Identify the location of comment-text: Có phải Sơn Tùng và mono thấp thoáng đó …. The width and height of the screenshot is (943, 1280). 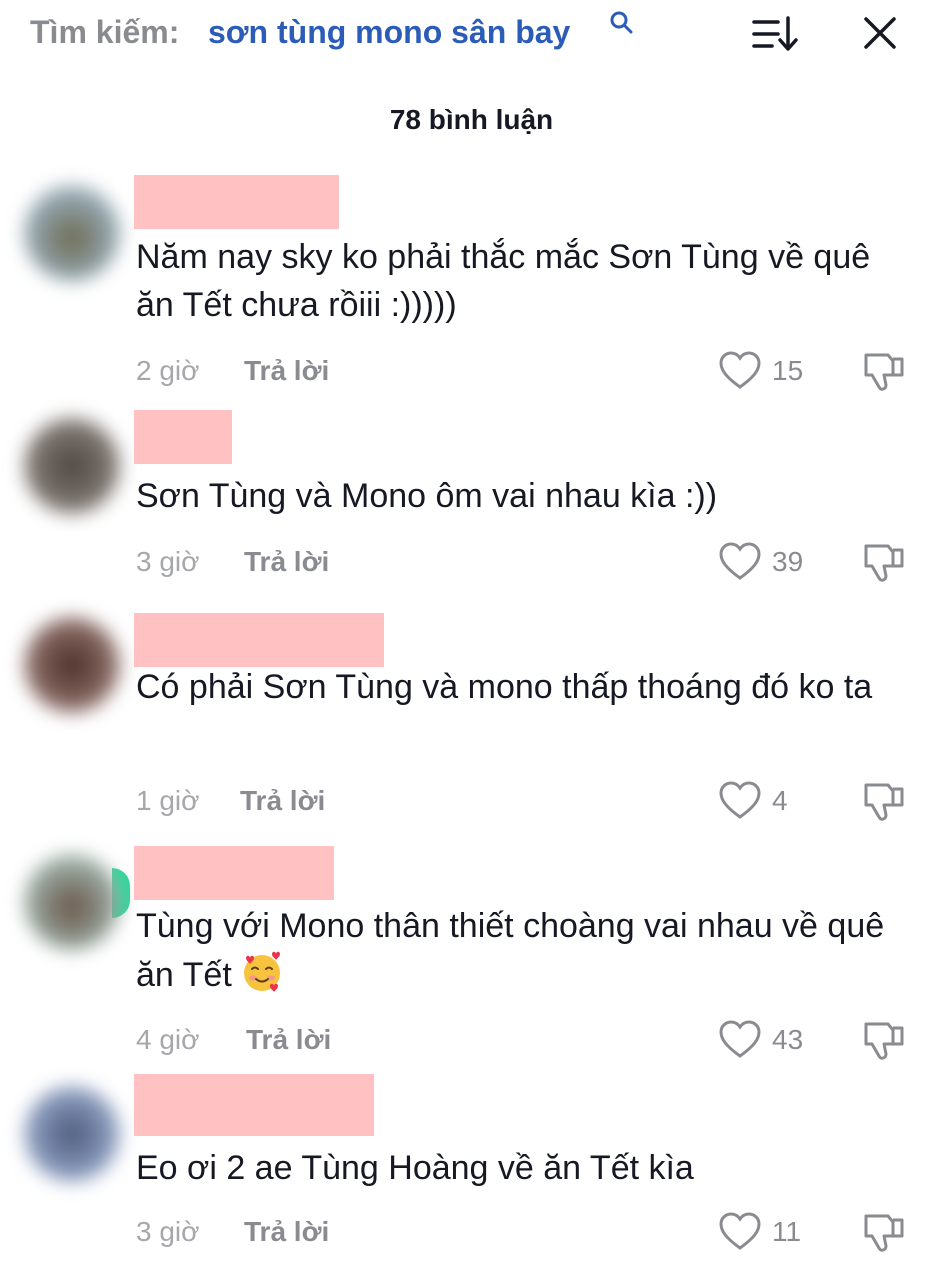
(504, 687).